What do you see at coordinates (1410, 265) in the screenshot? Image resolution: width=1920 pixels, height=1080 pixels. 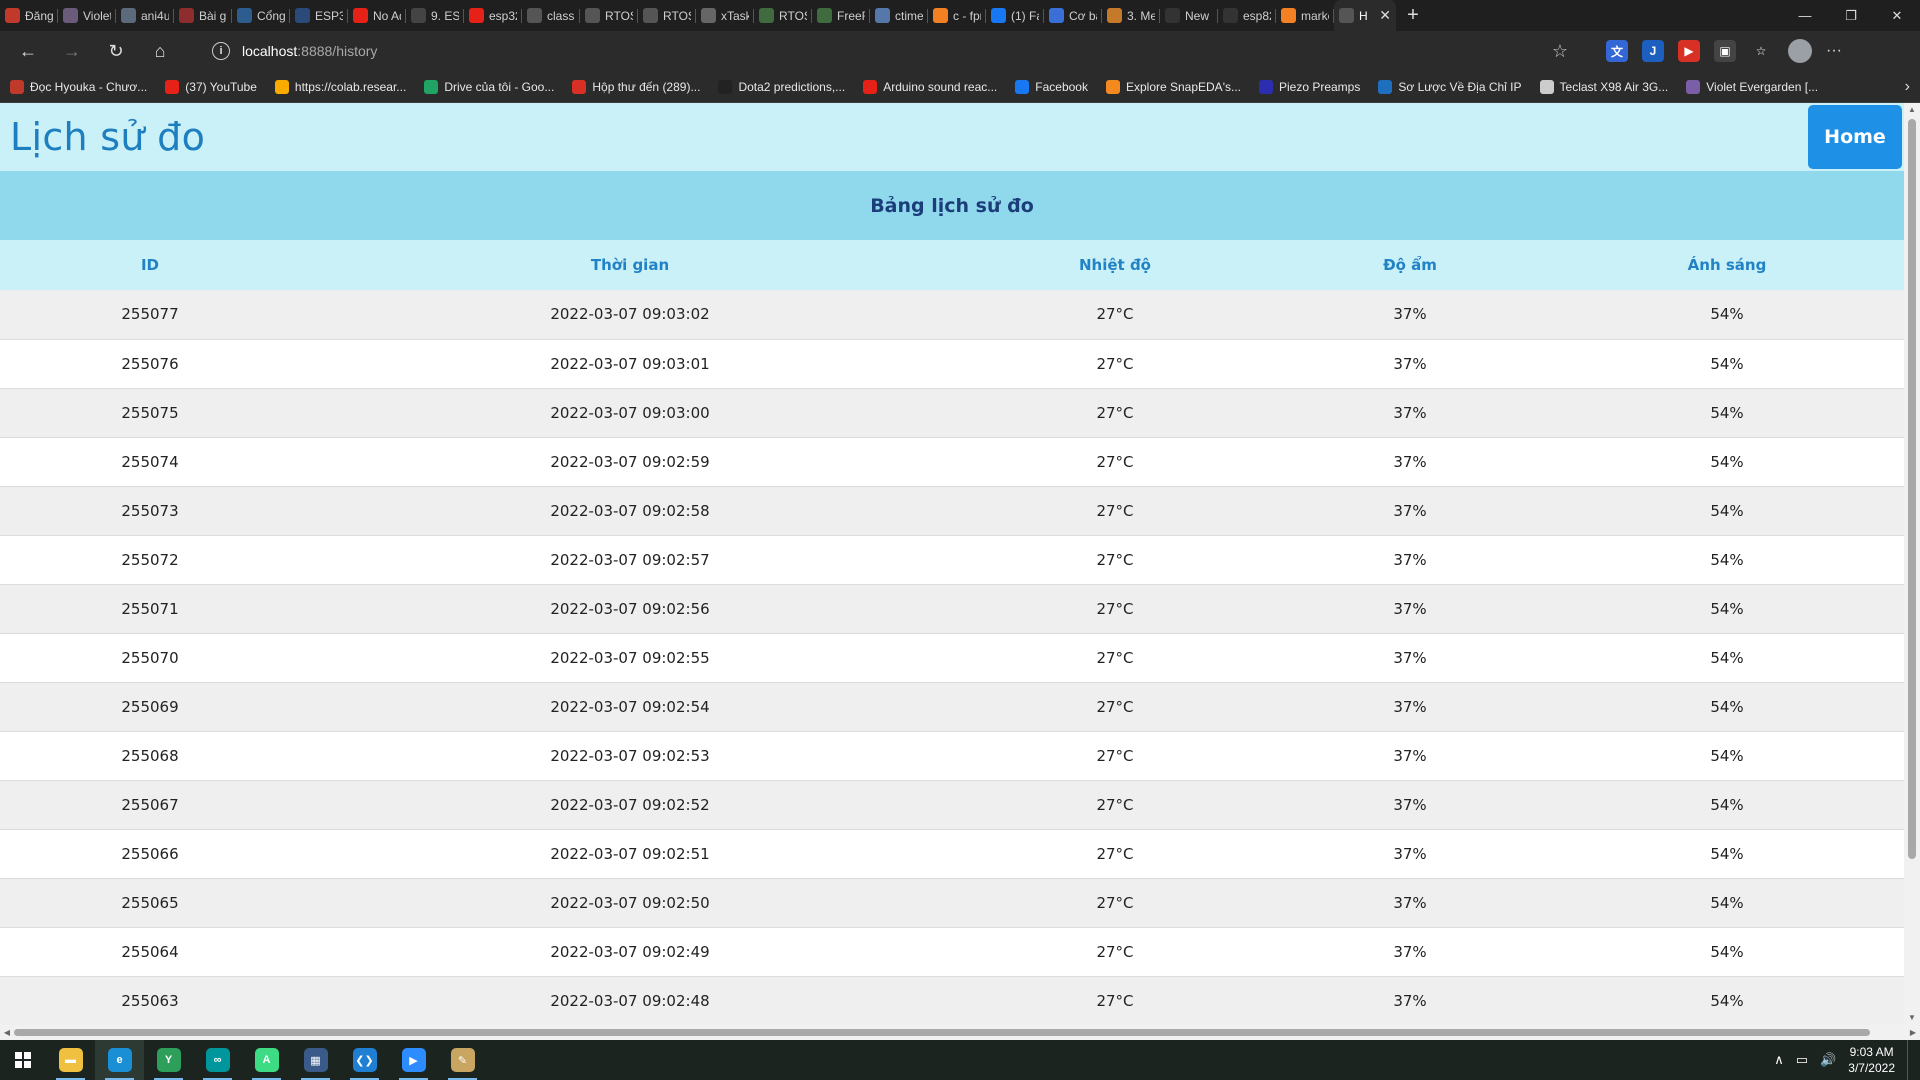 I see `column-header: Độ ẩm` at bounding box center [1410, 265].